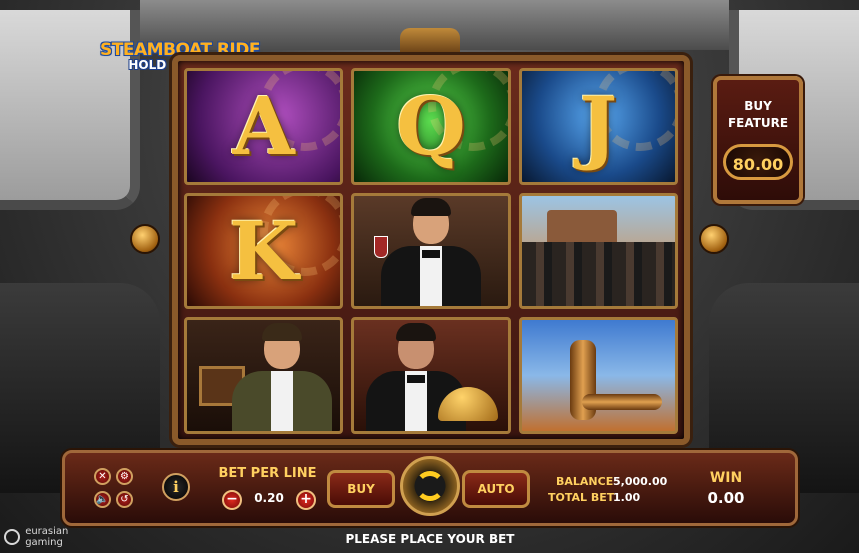 The width and height of the screenshot is (859, 553). Describe the element at coordinates (176, 487) in the screenshot. I see `info-button: i` at that location.